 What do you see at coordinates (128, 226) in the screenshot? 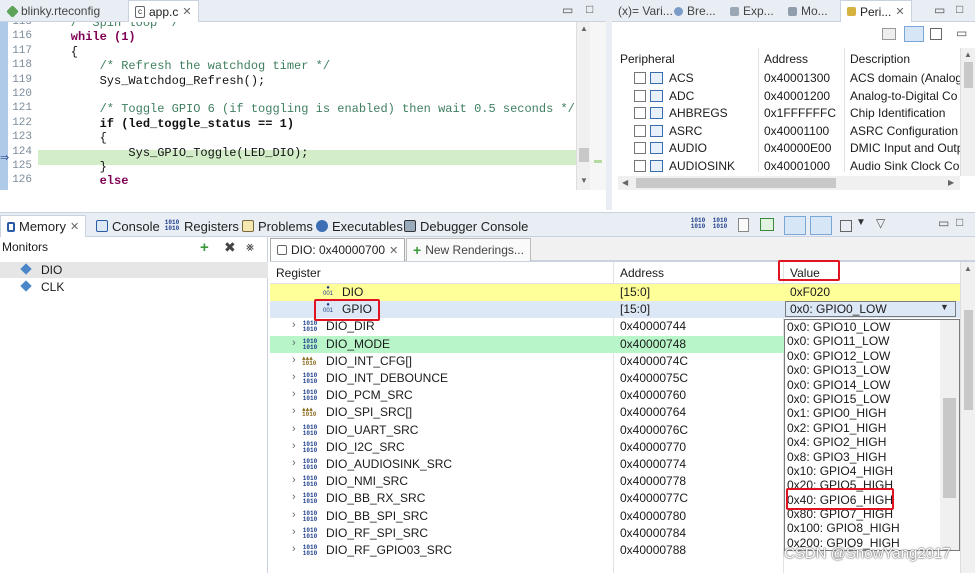
I see `tab-console: Console` at bounding box center [128, 226].